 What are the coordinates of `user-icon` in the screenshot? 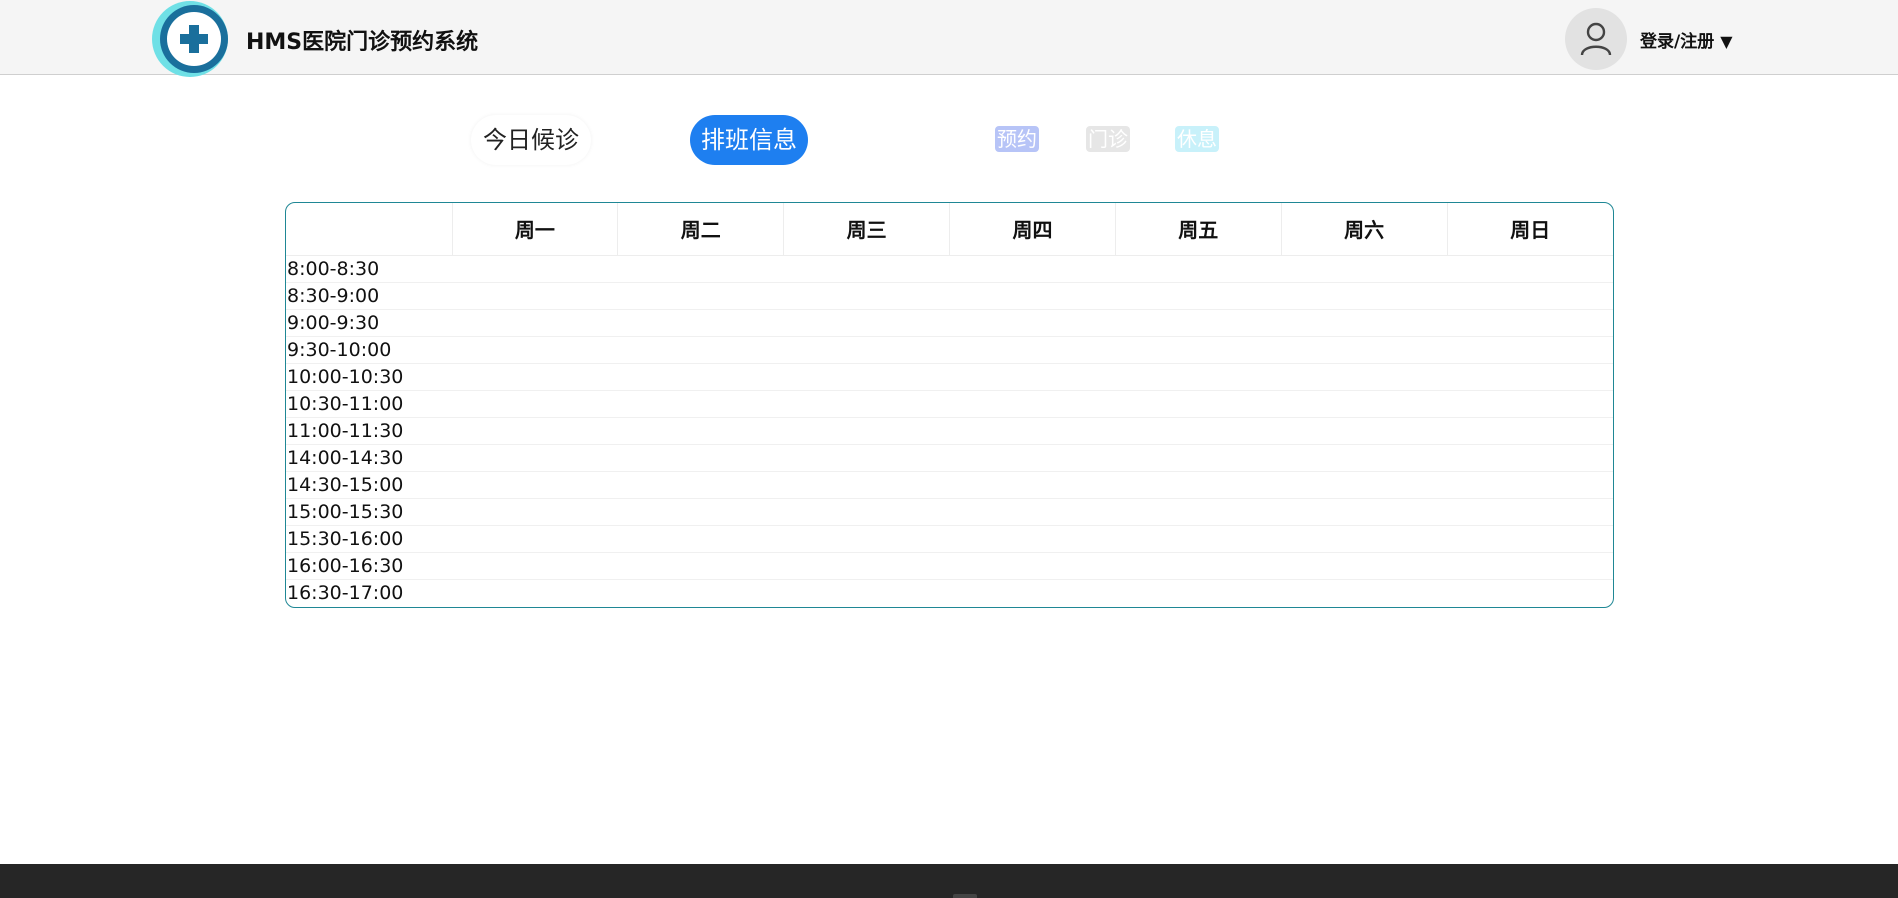 It's located at (1596, 39).